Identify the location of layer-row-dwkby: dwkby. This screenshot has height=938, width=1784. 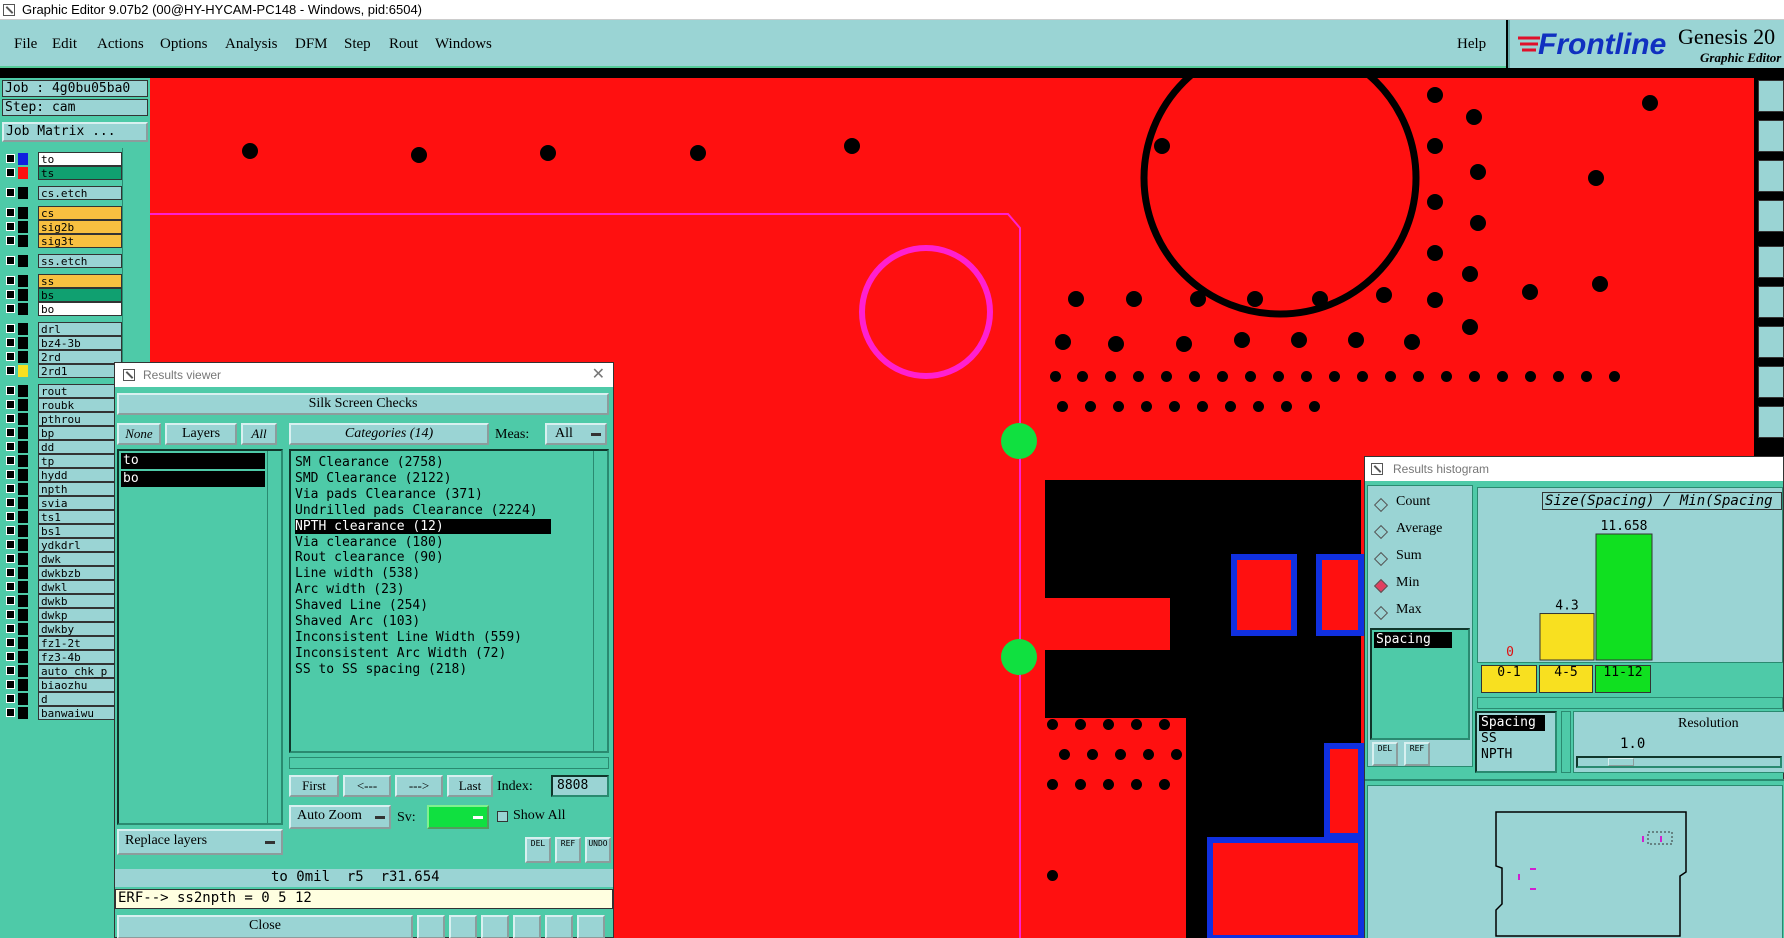
(63, 629).